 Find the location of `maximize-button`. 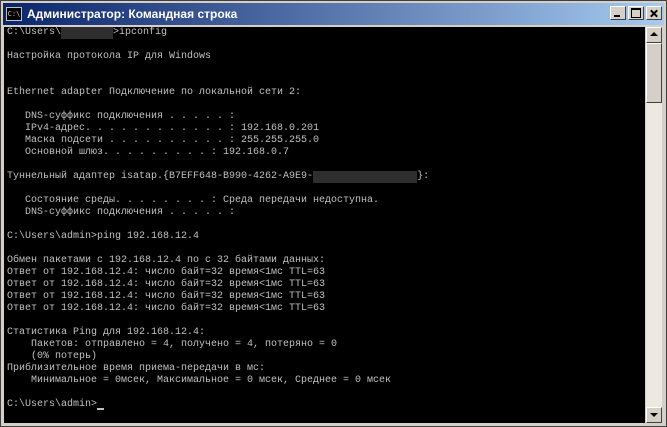

maximize-button is located at coordinates (636, 13).